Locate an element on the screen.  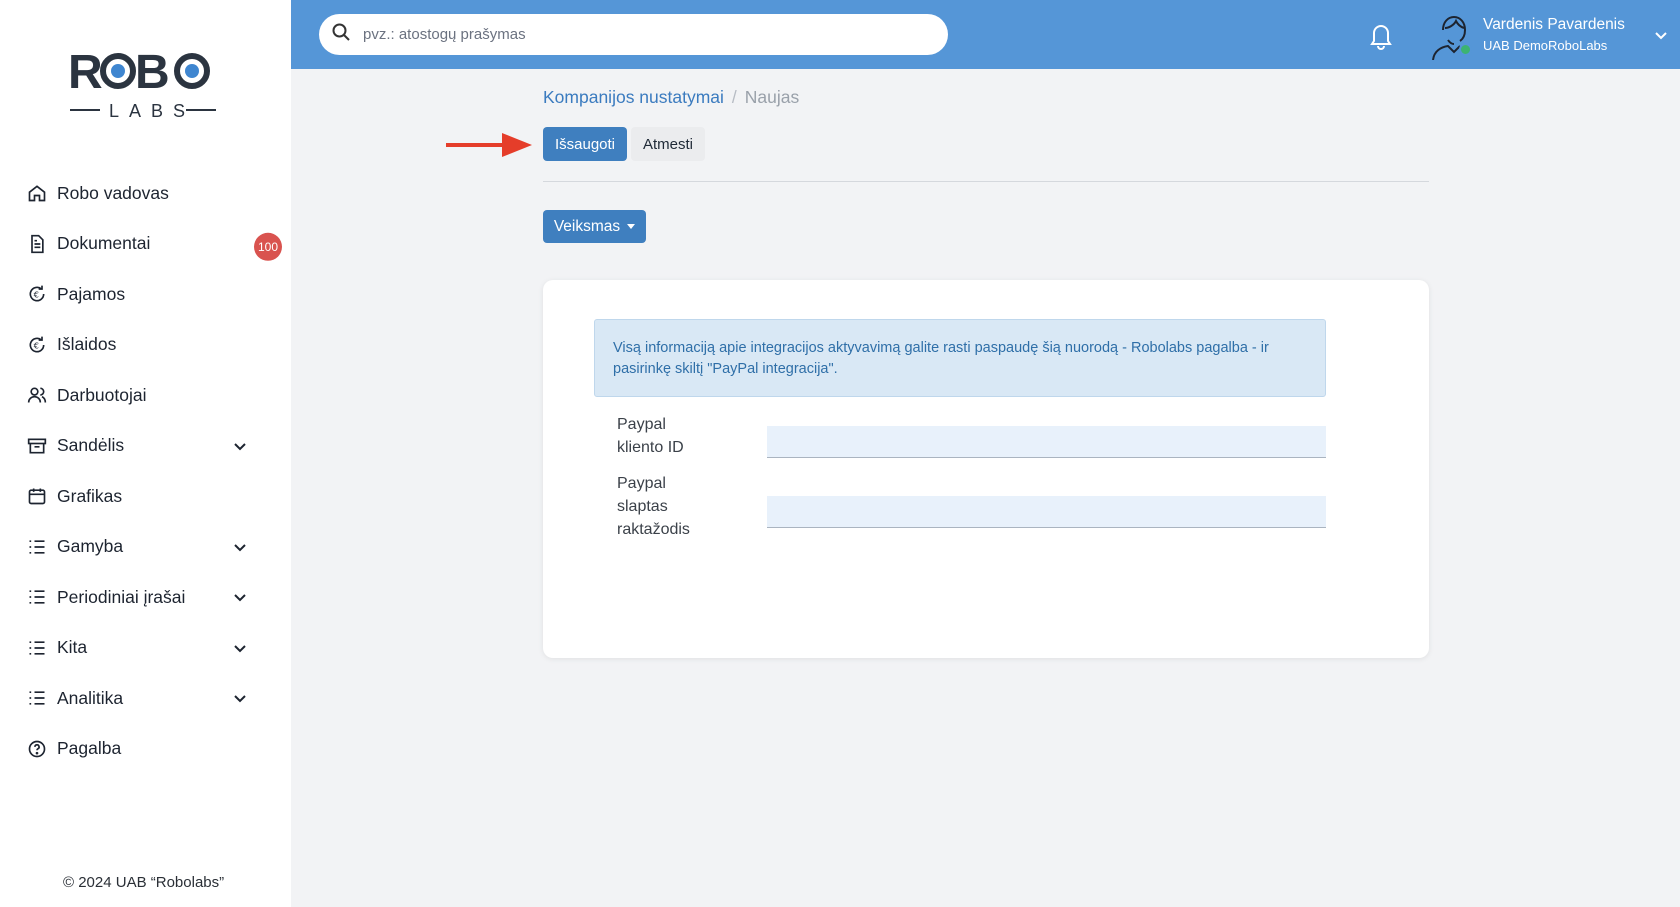
action-dropdown-button: Veiksmas is located at coordinates (594, 226).